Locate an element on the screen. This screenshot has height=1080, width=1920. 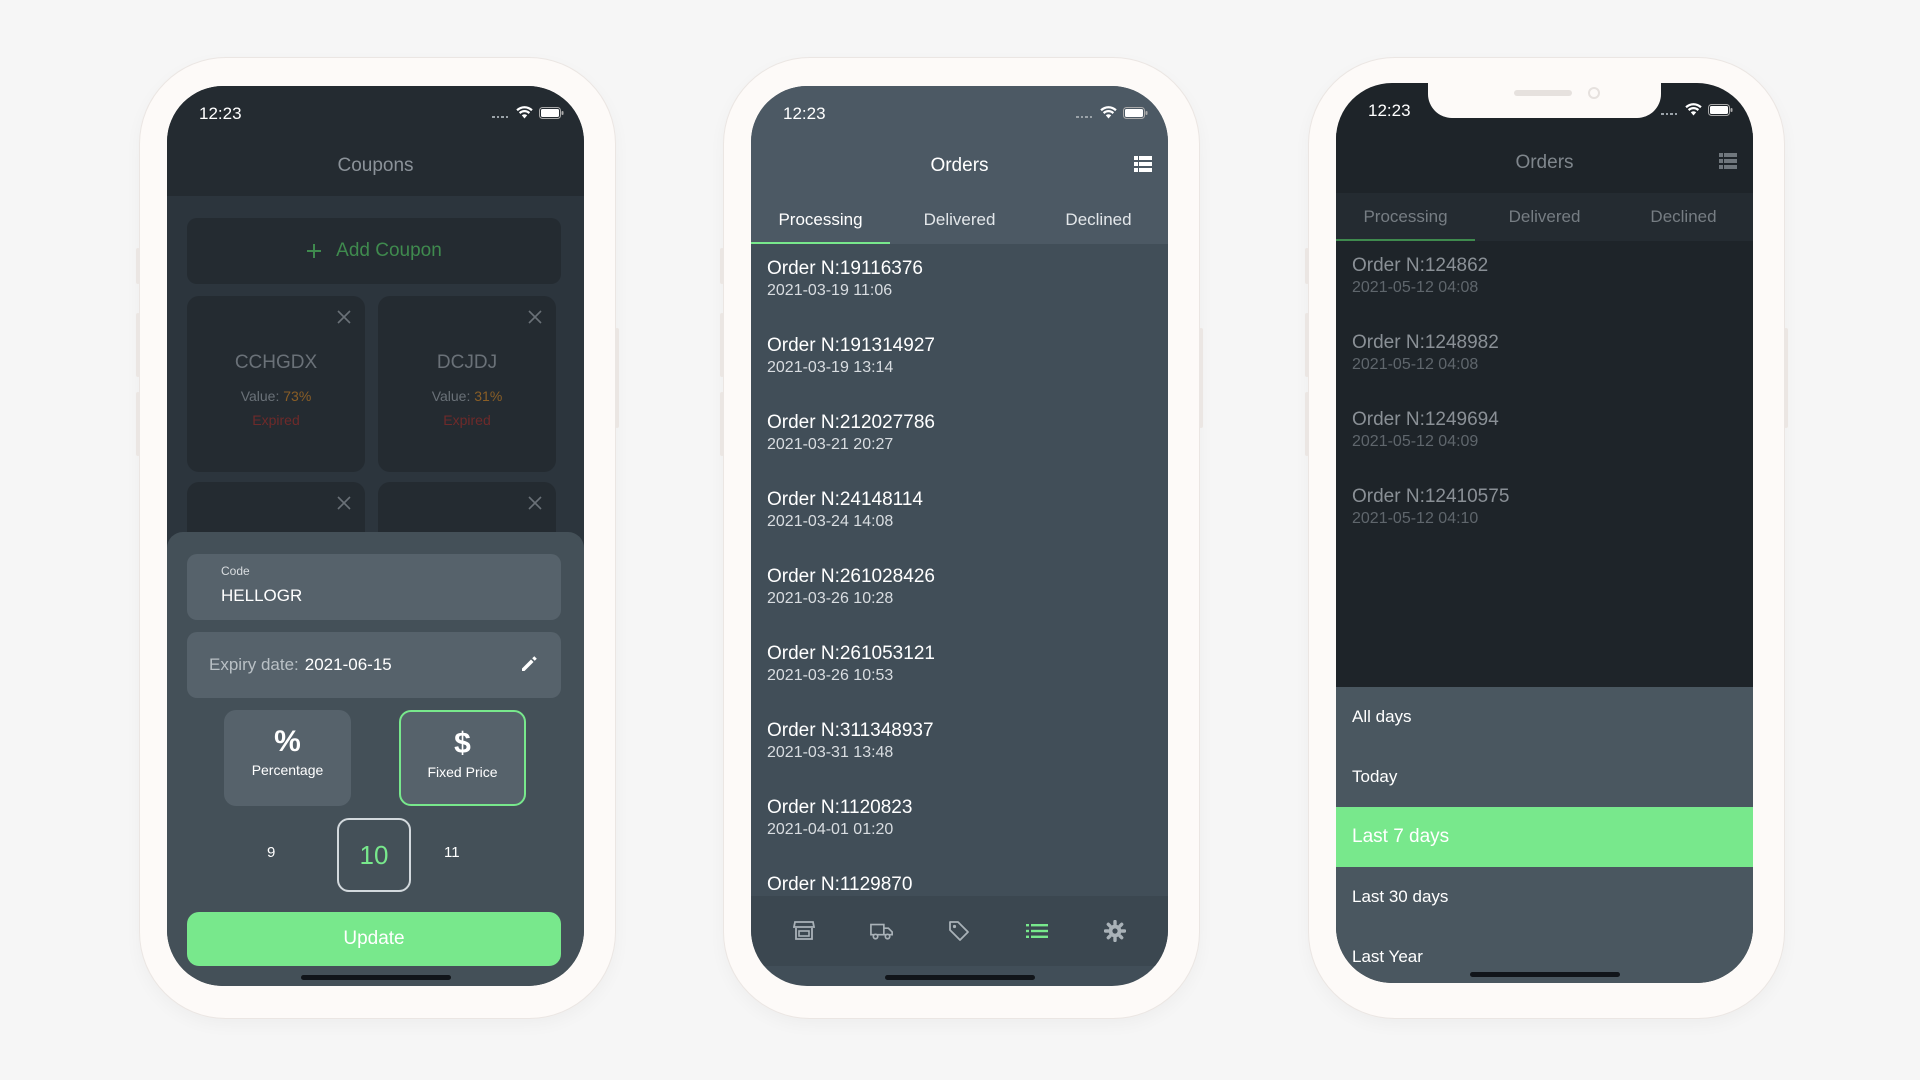
coupons-tab is located at coordinates (959, 931).